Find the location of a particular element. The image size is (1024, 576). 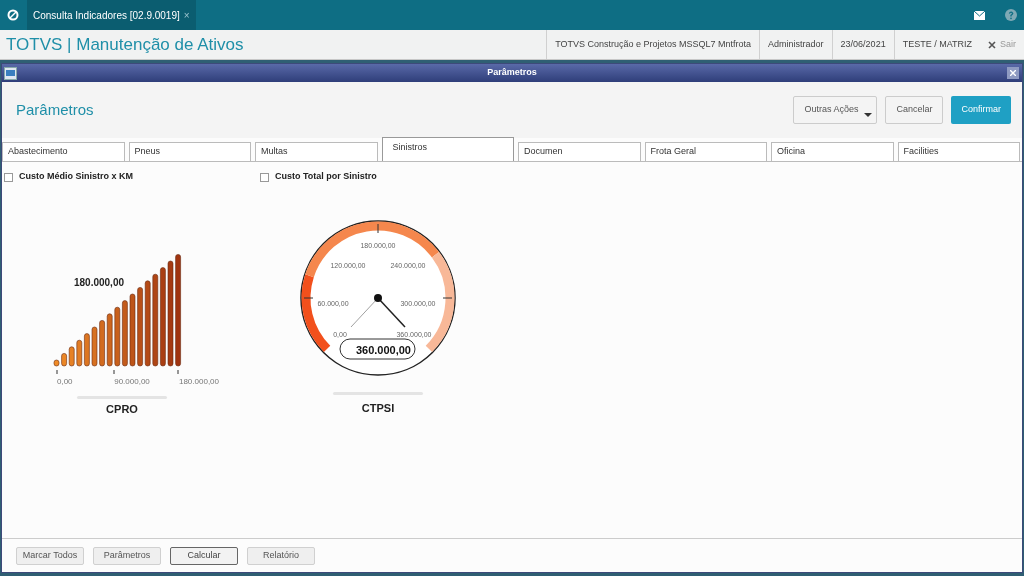

help-icon is located at coordinates (1011, 15).